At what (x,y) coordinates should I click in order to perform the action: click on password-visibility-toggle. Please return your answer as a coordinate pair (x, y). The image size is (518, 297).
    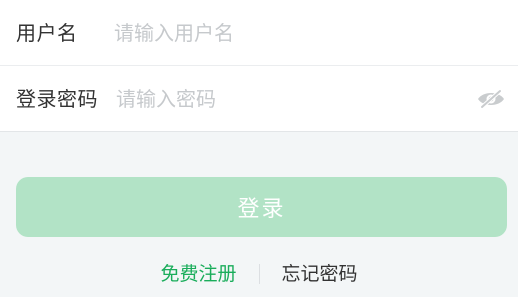
    Looking at the image, I should click on (491, 99).